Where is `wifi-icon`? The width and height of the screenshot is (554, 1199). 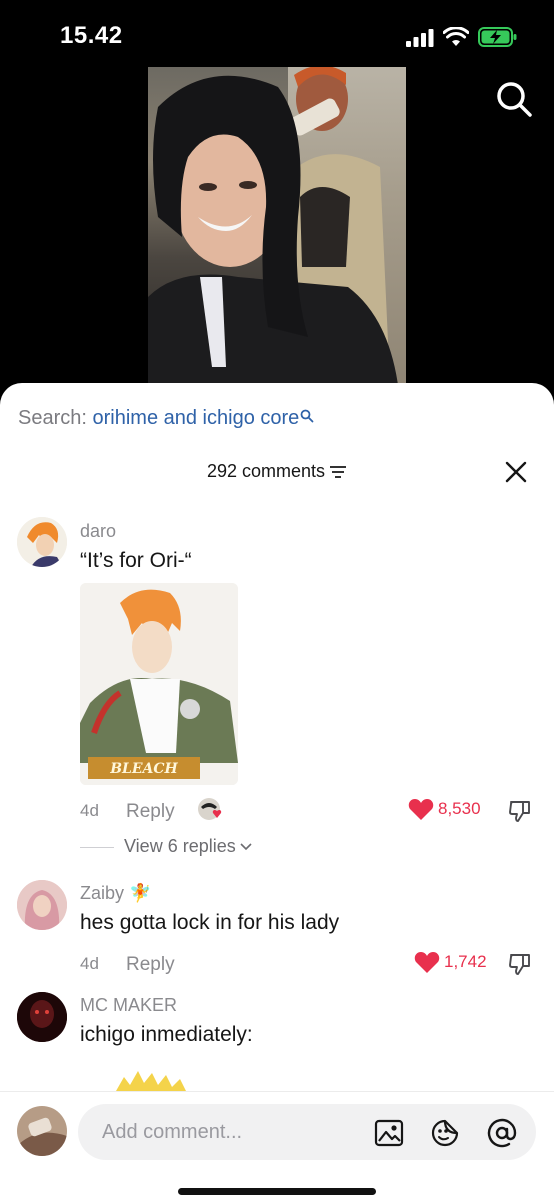
wifi-icon is located at coordinates (456, 36).